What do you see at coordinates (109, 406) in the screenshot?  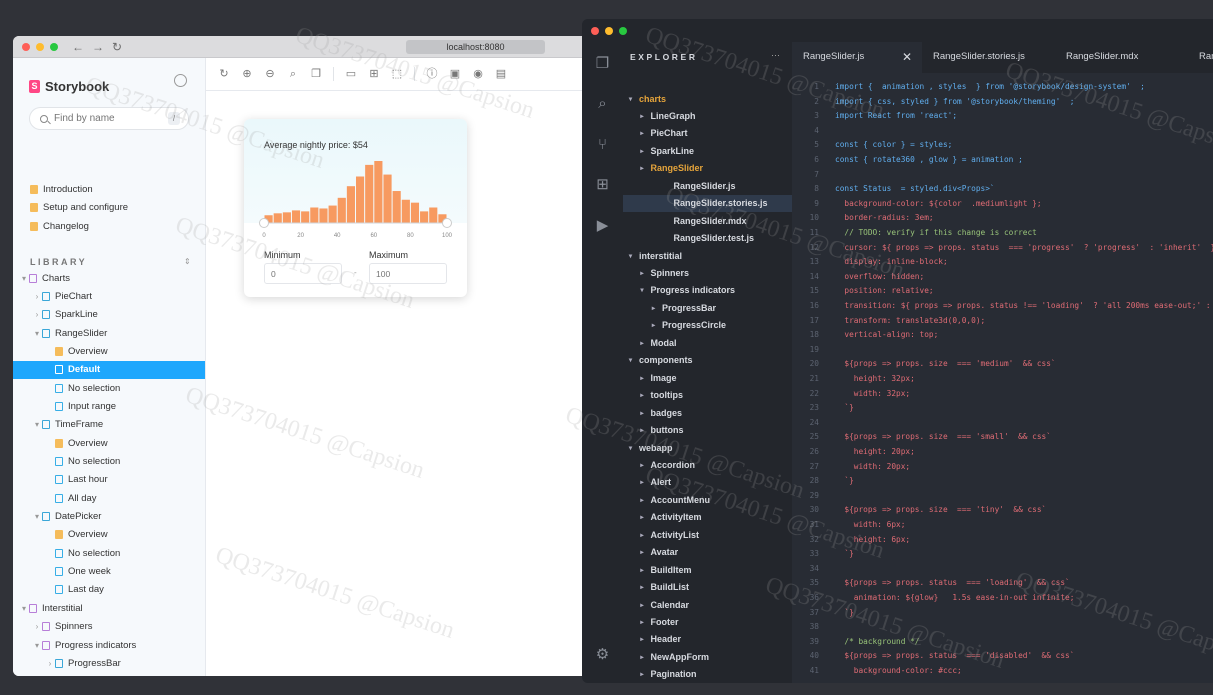 I see `sidebar-tree-item: Input range` at bounding box center [109, 406].